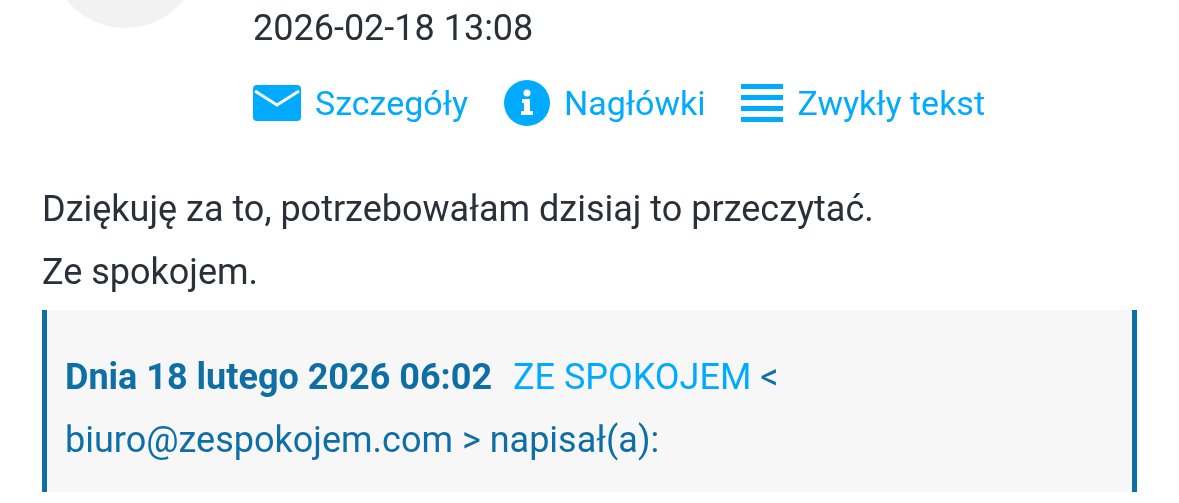 This screenshot has width=1179, height=503. Describe the element at coordinates (277, 103) in the screenshot. I see `envelope-icon` at that location.